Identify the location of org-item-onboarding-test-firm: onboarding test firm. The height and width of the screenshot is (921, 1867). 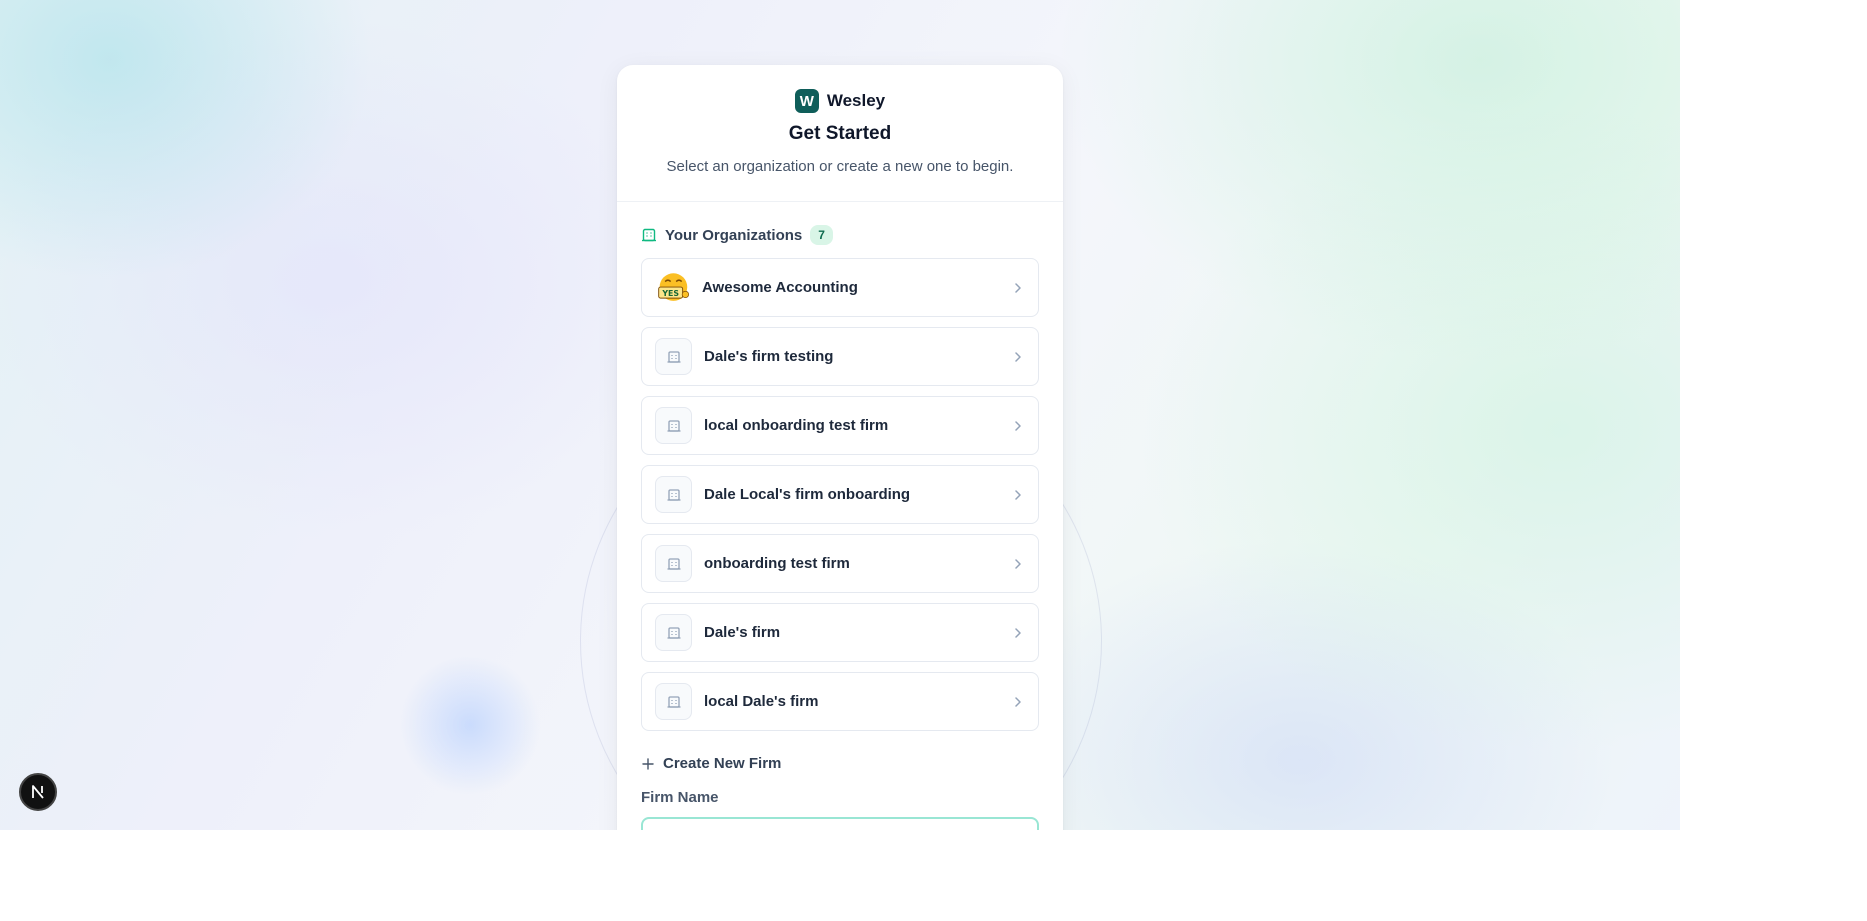
(840, 563).